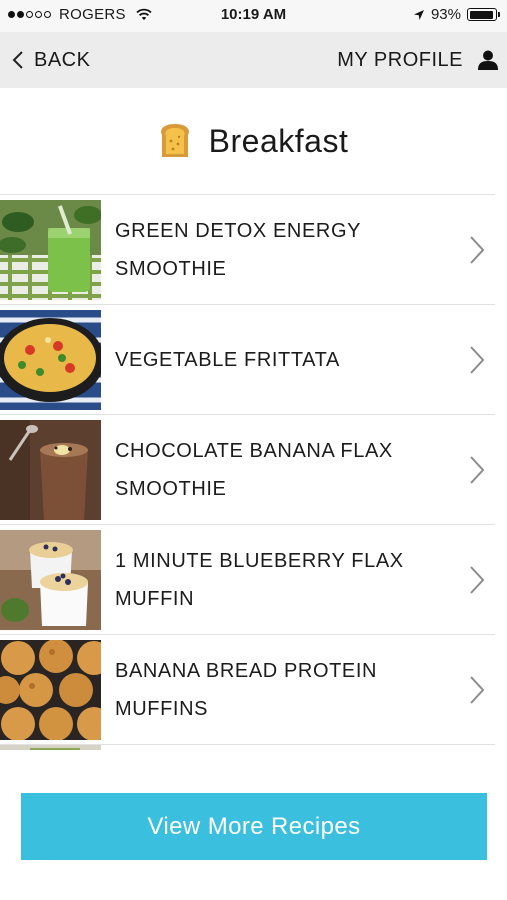  I want to click on recipe-row-1-minute-blueberry-flax-muffin: 1 MINUTE BLUEBERRY FLAX MUFFIN, so click(247, 579).